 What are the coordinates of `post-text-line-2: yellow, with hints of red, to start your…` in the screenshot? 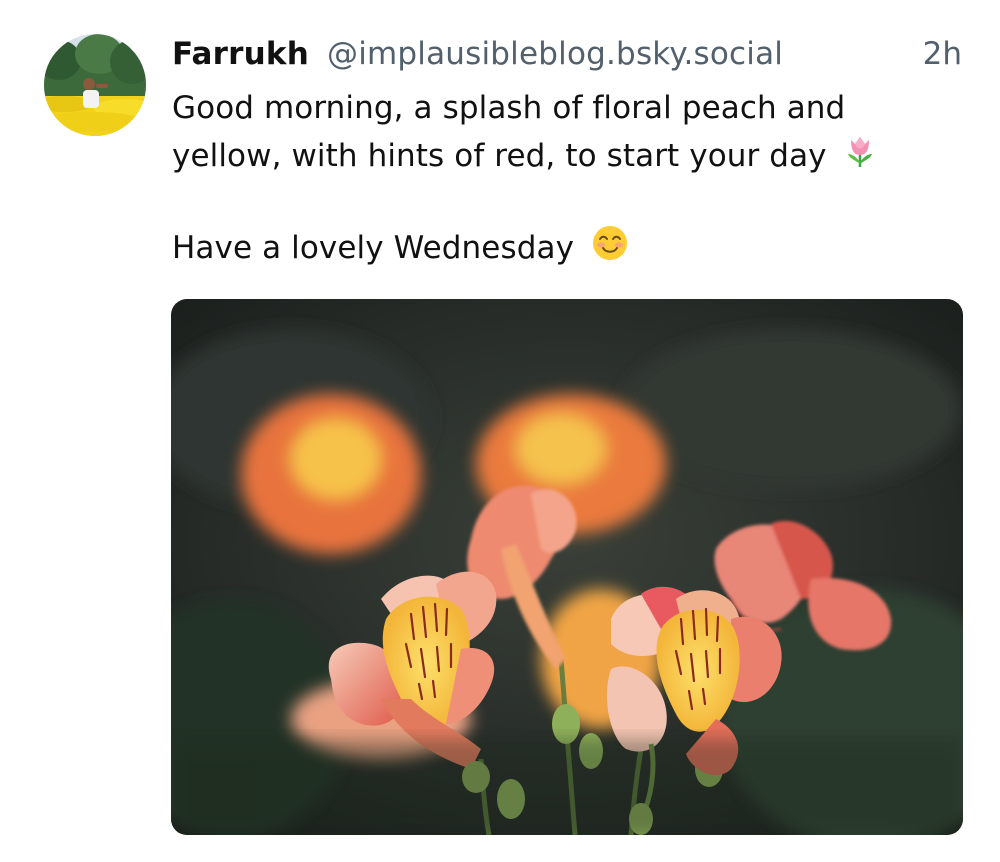 It's located at (499, 156).